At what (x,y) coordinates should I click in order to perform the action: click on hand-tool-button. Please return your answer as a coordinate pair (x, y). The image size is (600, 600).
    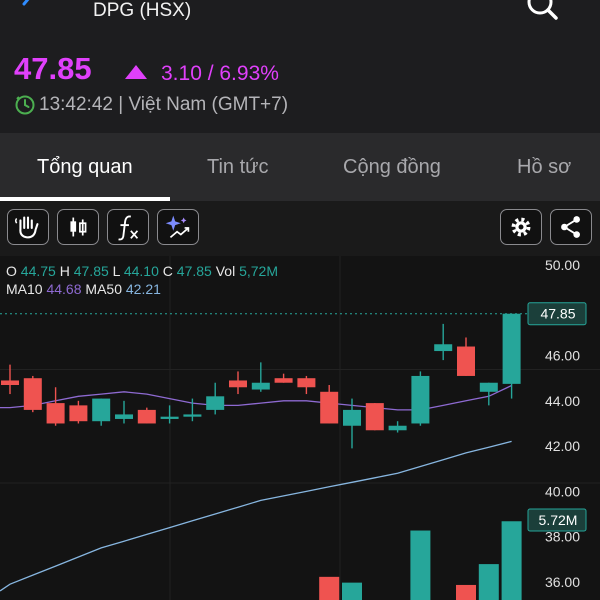
    Looking at the image, I should click on (28, 227).